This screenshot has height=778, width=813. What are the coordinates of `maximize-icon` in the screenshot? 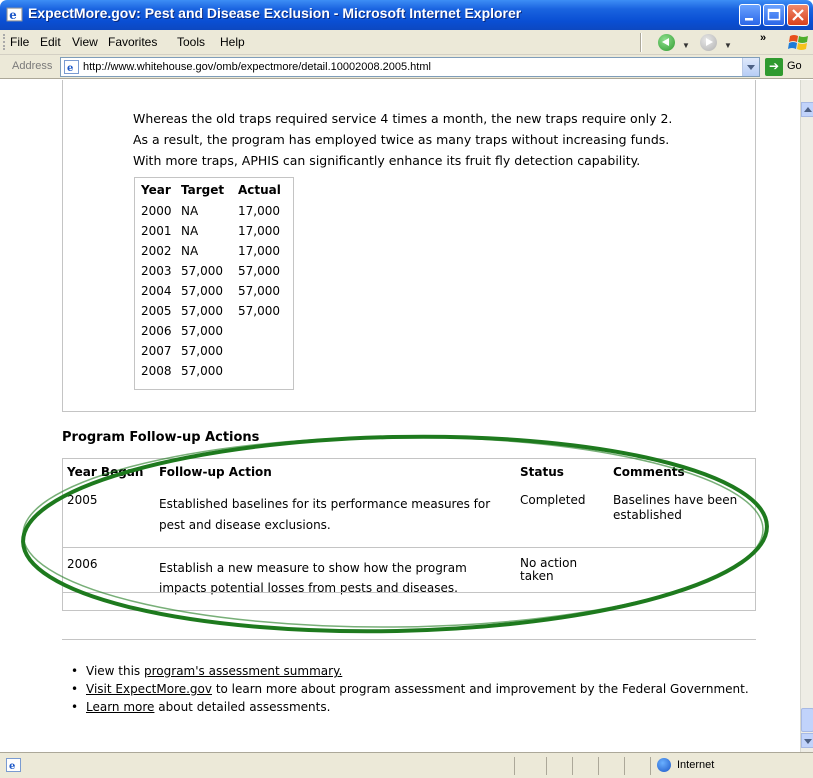 It's located at (774, 14).